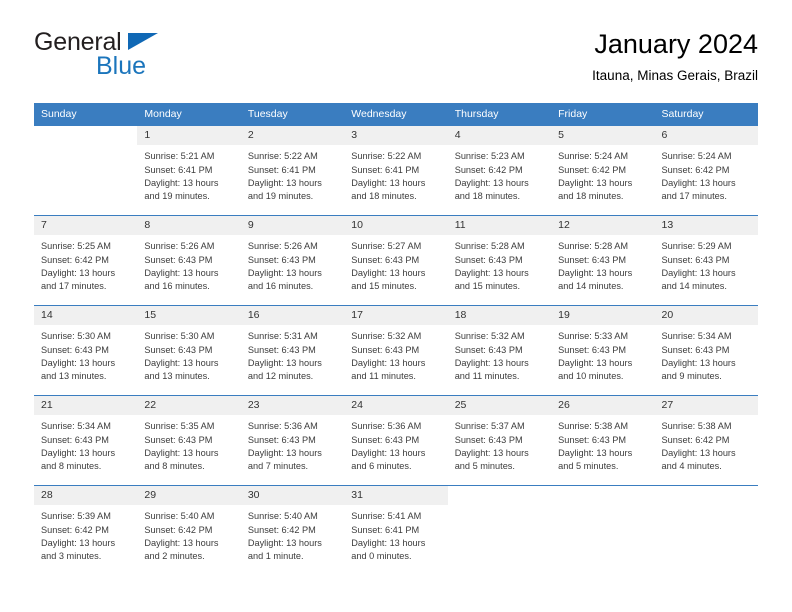 The width and height of the screenshot is (792, 612). What do you see at coordinates (282, 426) in the screenshot?
I see `sunrise-text: Sunrise: 5:36 AM` at bounding box center [282, 426].